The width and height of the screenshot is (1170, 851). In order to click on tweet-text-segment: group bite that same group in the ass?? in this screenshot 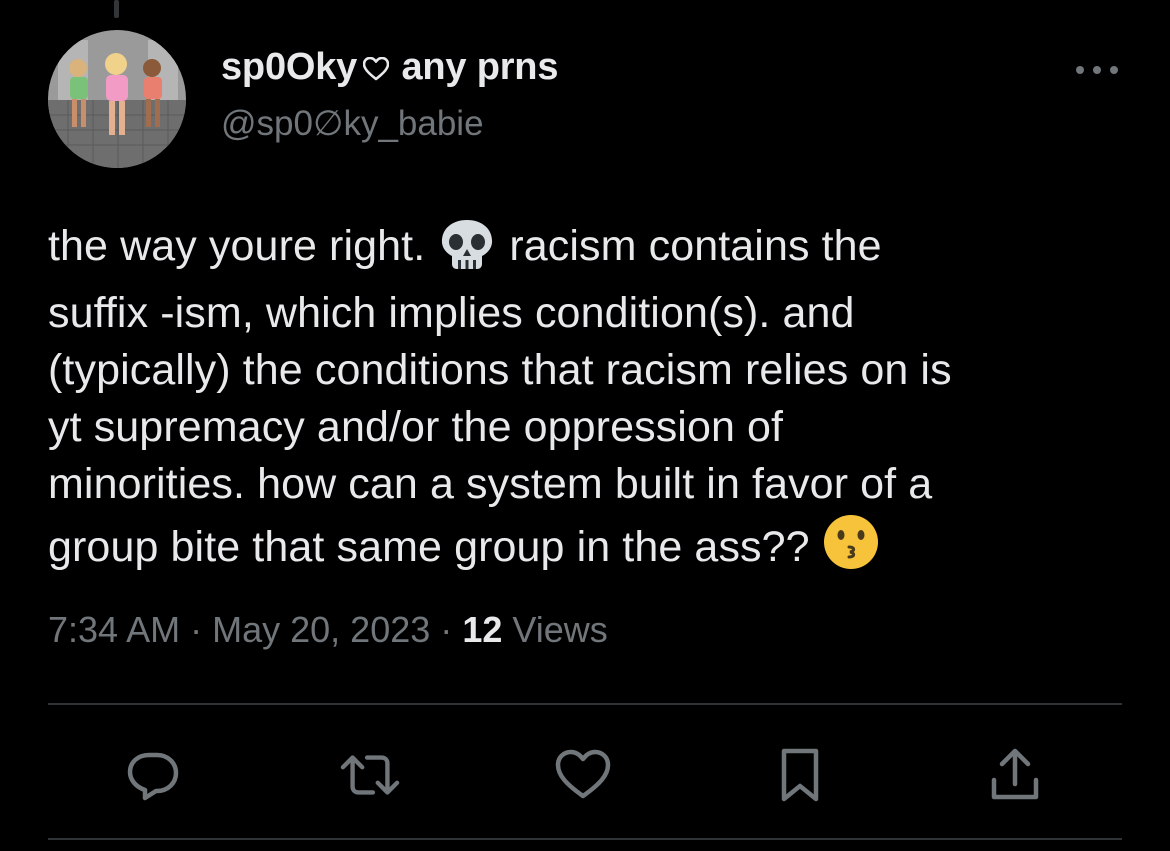, I will do `click(429, 547)`.